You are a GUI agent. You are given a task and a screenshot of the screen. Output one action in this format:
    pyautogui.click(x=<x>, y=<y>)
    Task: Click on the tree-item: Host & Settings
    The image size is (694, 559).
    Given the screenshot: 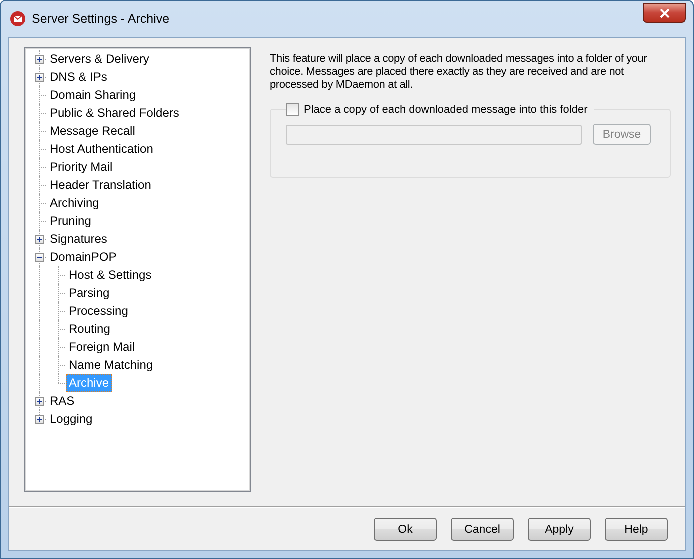 What is the action you would take?
    pyautogui.click(x=110, y=275)
    